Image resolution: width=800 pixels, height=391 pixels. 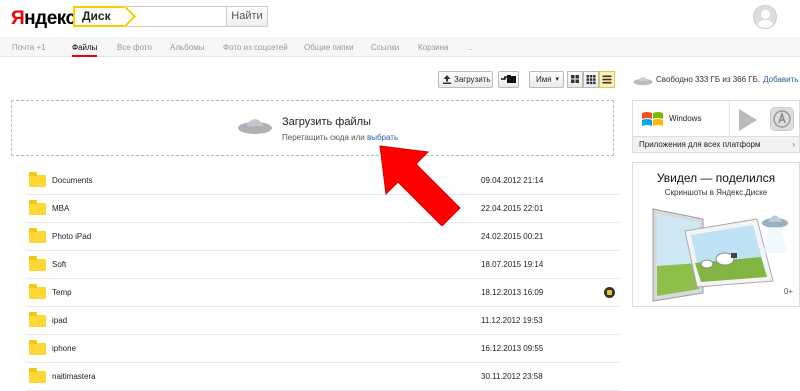 I want to click on file-name: iphone, so click(x=64, y=348).